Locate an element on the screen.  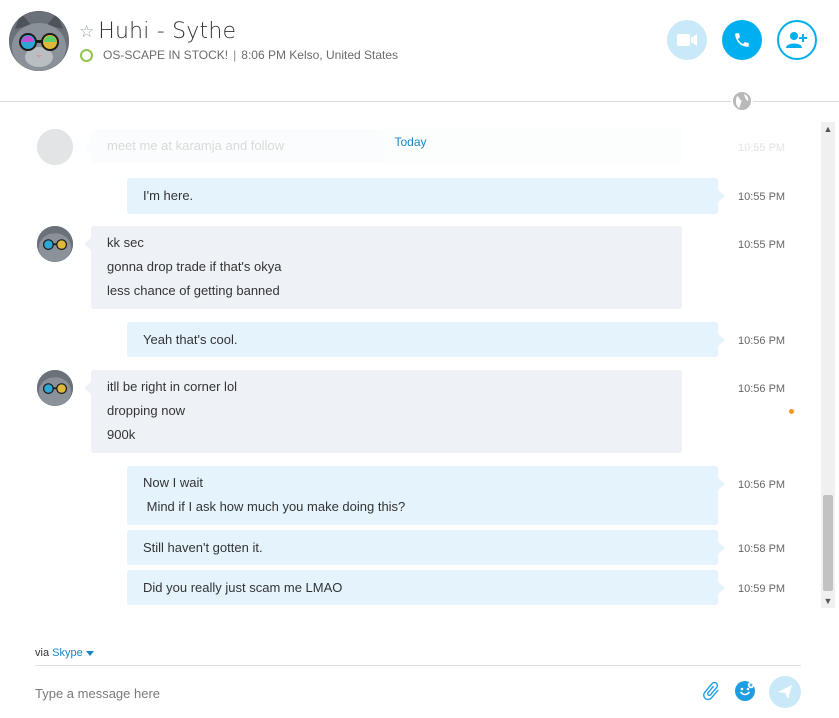
message-text: dropping now is located at coordinates (146, 410).